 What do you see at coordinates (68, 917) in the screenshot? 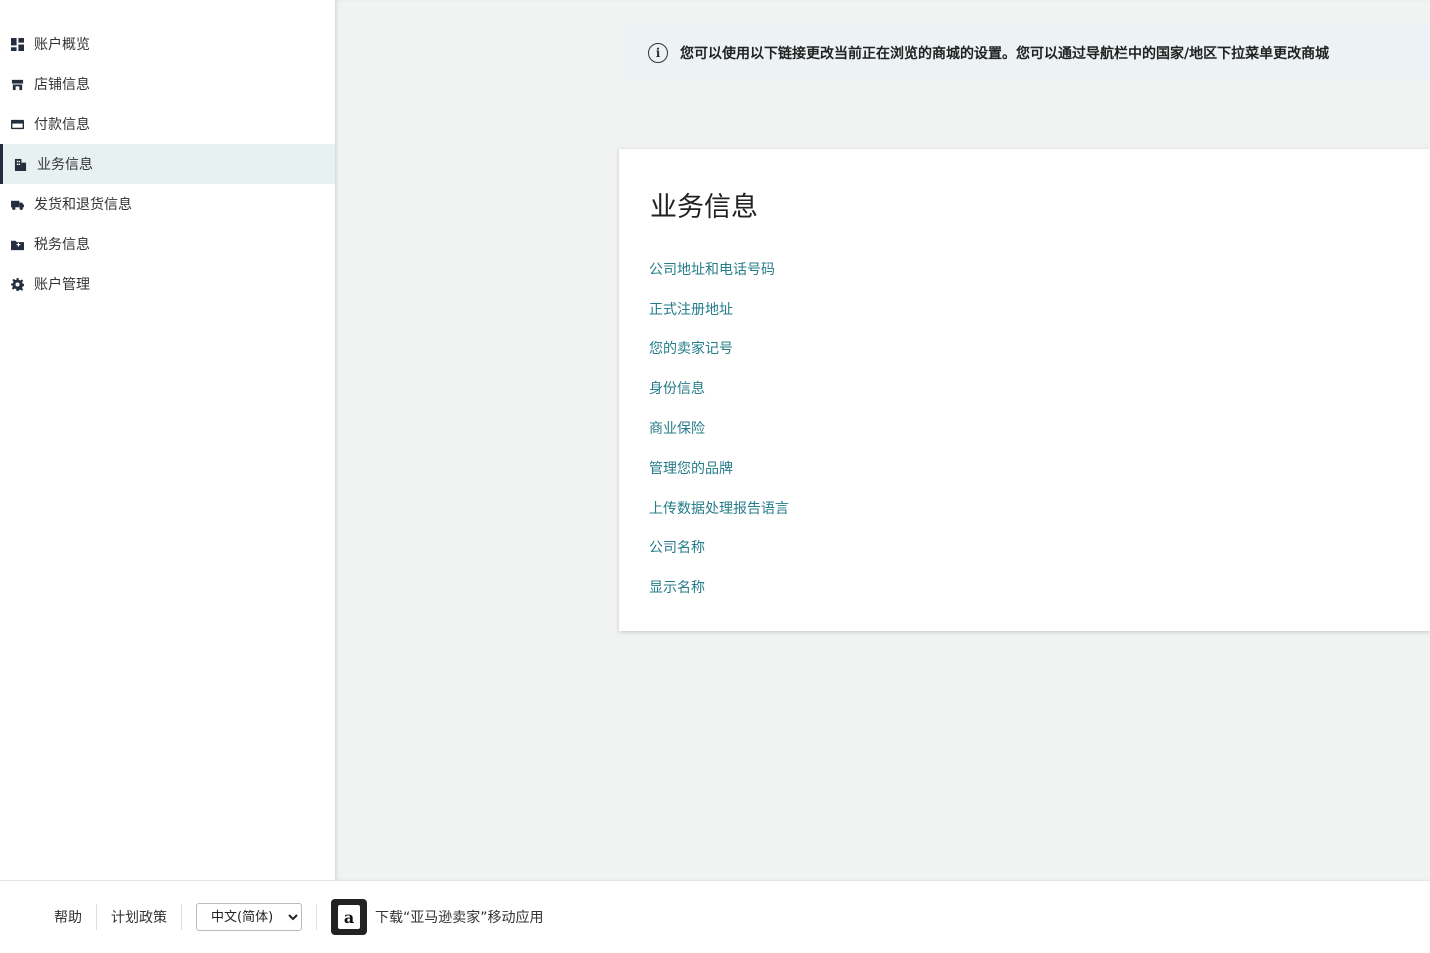
I see `help-link: 帮助` at bounding box center [68, 917].